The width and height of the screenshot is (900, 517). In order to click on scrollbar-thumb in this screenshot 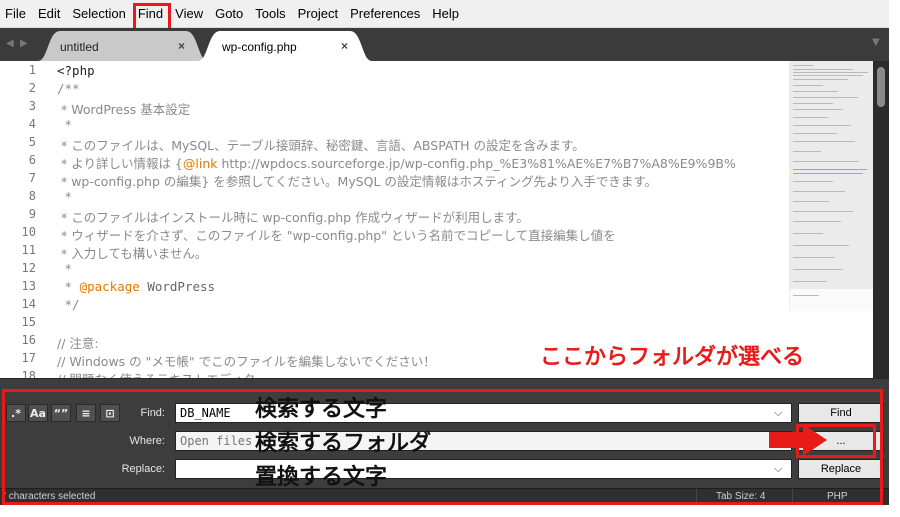, I will do `click(881, 87)`.